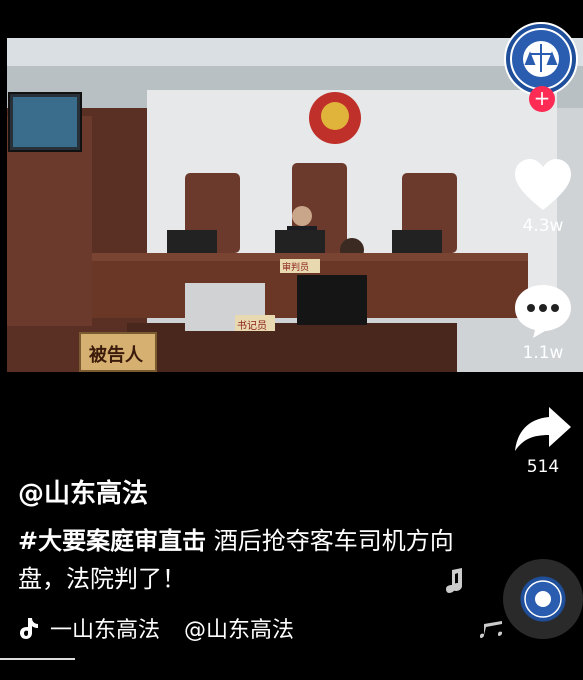 The image size is (583, 680). What do you see at coordinates (543, 226) in the screenshot?
I see `like-count: 4.3w` at bounding box center [543, 226].